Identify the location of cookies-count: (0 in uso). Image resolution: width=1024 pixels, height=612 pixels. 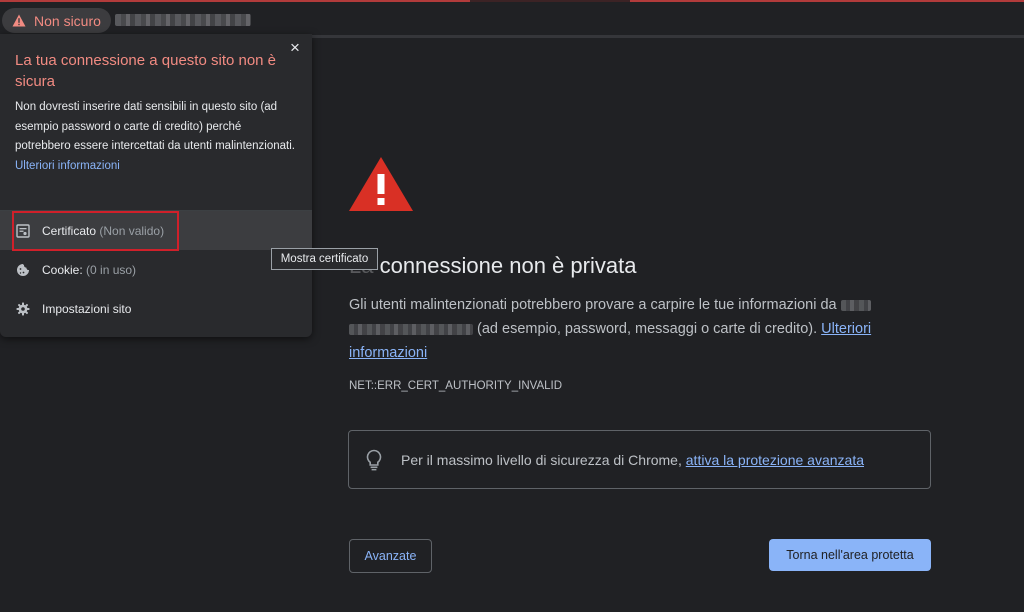
(111, 269).